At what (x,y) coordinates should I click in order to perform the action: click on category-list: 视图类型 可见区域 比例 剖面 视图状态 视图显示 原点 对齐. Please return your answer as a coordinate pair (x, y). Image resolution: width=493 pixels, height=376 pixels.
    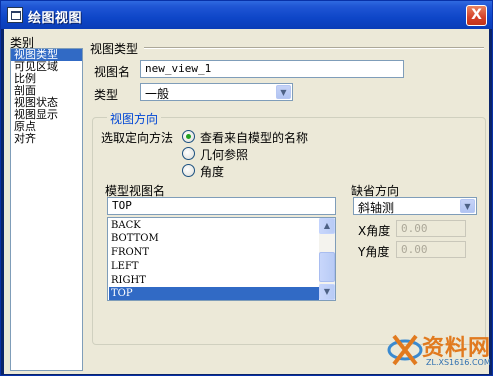
    Looking at the image, I should click on (46, 209).